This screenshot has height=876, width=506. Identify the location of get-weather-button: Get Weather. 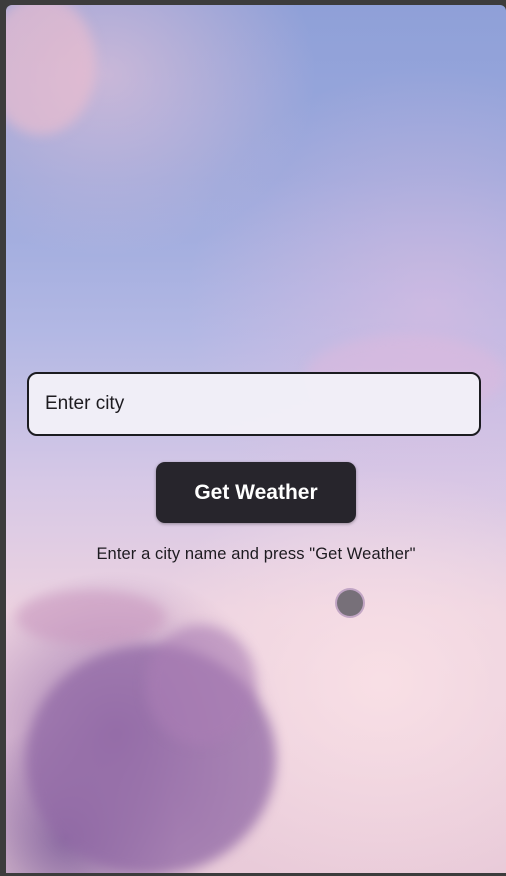
(256, 492).